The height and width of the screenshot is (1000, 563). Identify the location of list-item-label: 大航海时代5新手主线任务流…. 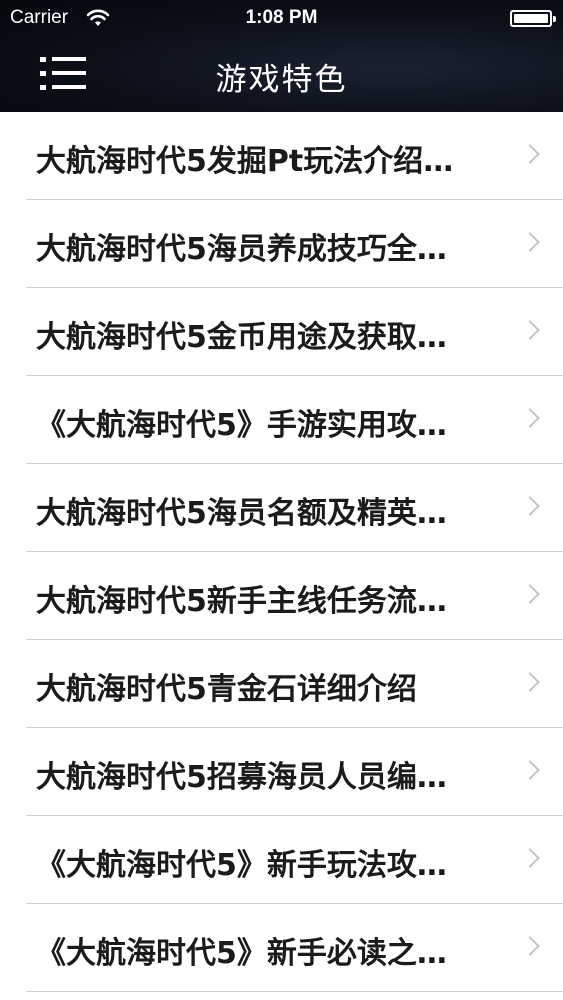
(241, 601).